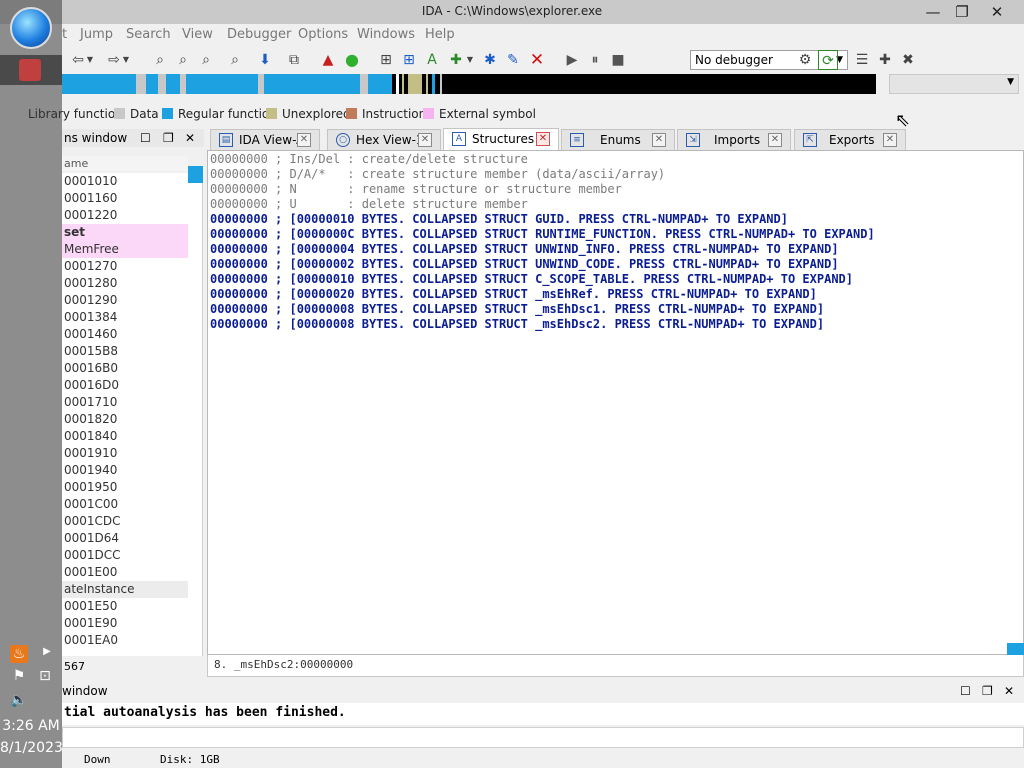 The height and width of the screenshot is (768, 1024). What do you see at coordinates (440, 34) in the screenshot?
I see `menu-help: Help` at bounding box center [440, 34].